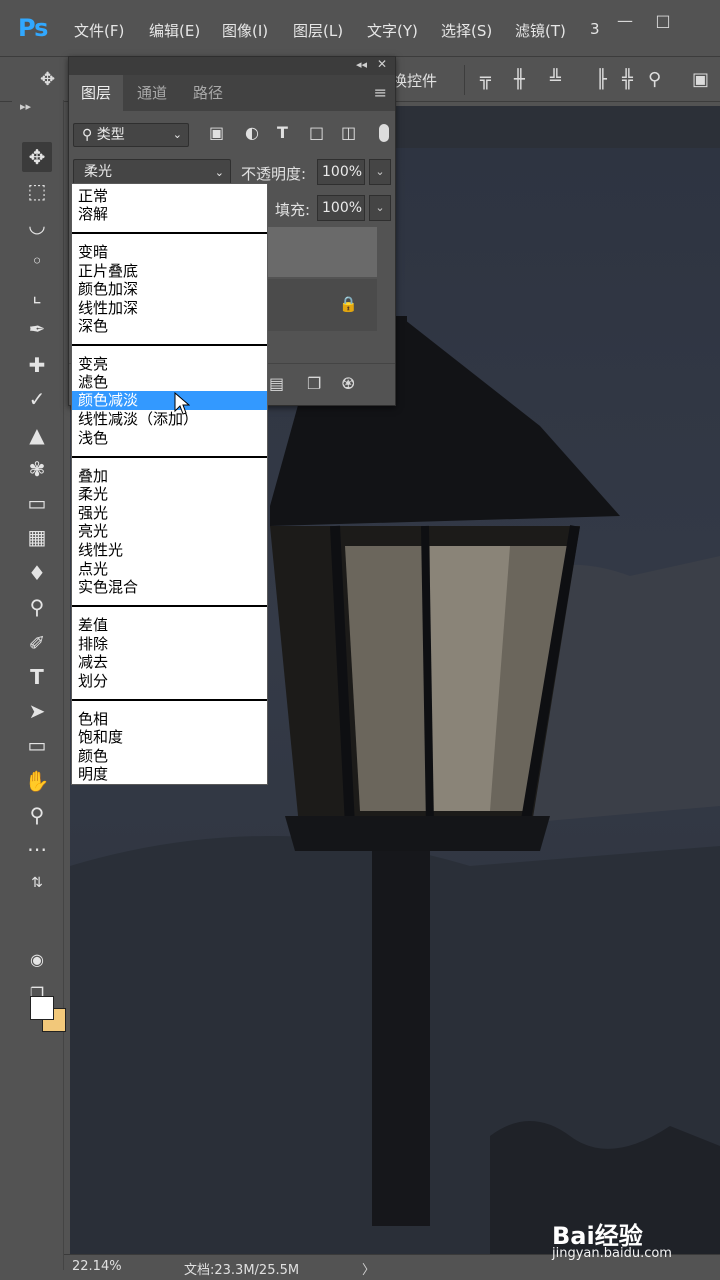 The image size is (720, 1280). I want to click on align-top-icon: ╦, so click(485, 79).